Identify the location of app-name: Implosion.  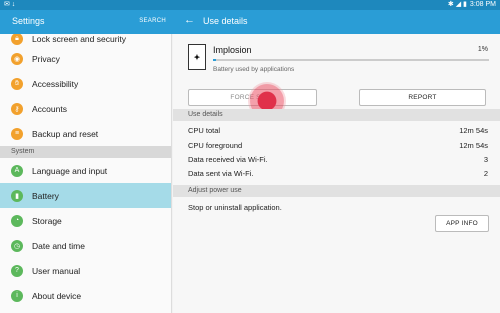
(232, 50).